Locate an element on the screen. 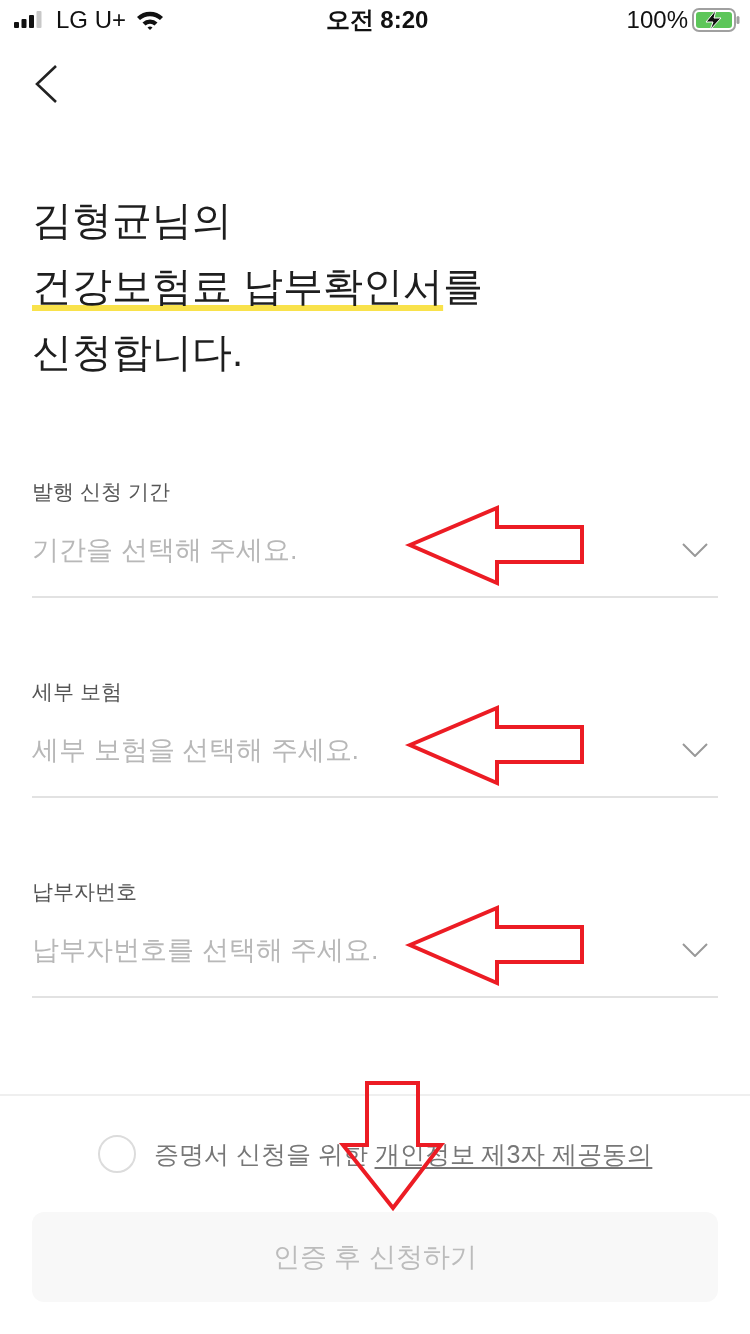 The height and width of the screenshot is (1334, 750). signal-icon is located at coordinates (29, 20).